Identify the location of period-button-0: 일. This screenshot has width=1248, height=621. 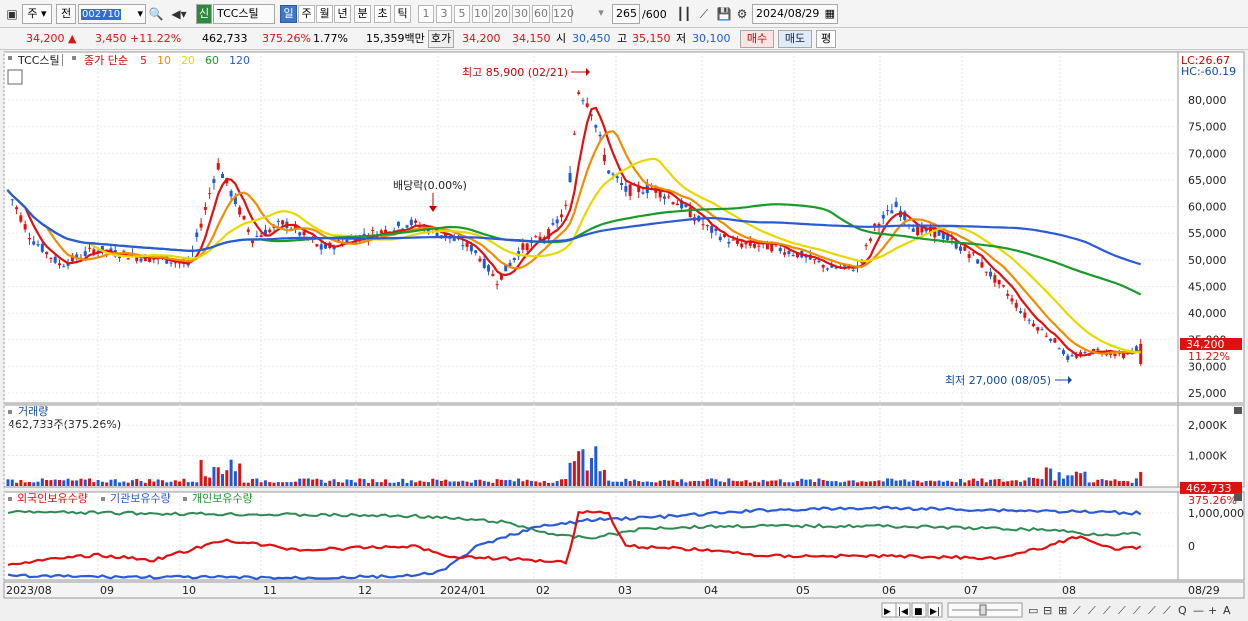
(288, 14).